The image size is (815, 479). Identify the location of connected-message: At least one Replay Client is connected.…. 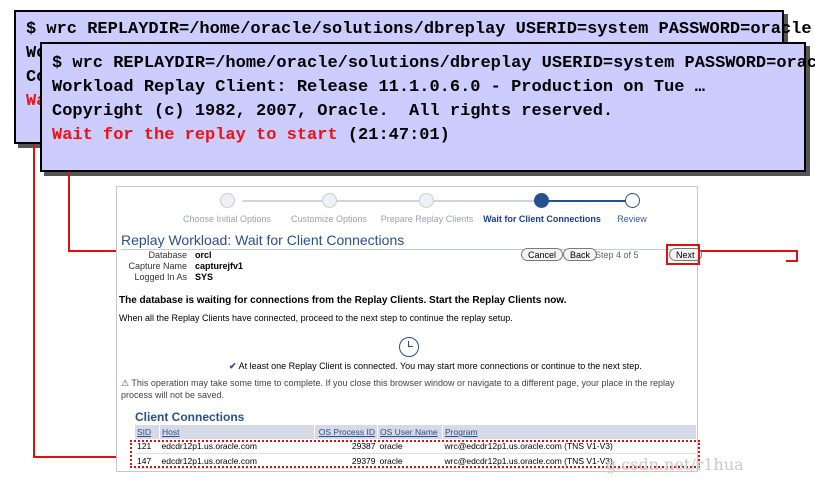
(440, 366).